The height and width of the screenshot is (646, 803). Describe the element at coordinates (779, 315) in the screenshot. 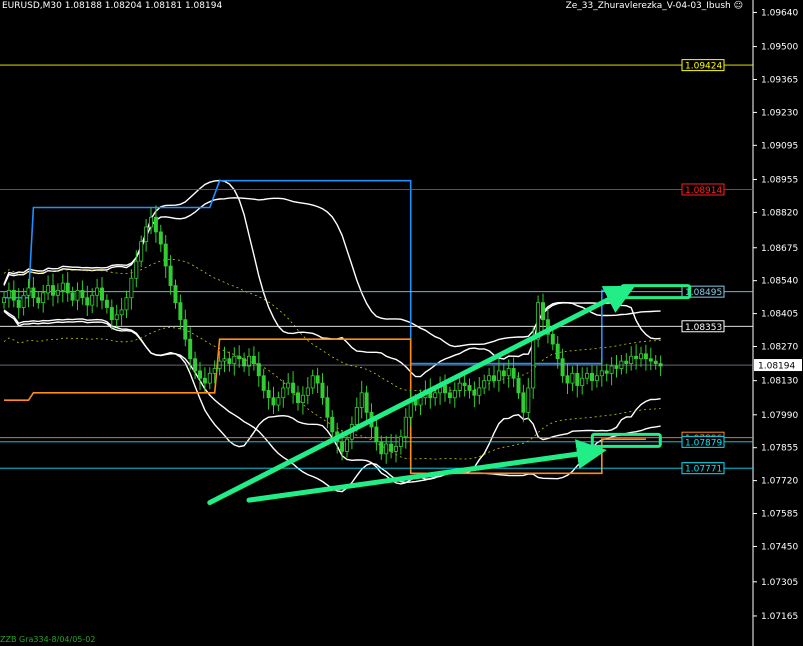

I see `y-tick-label-9: 1.08405` at that location.